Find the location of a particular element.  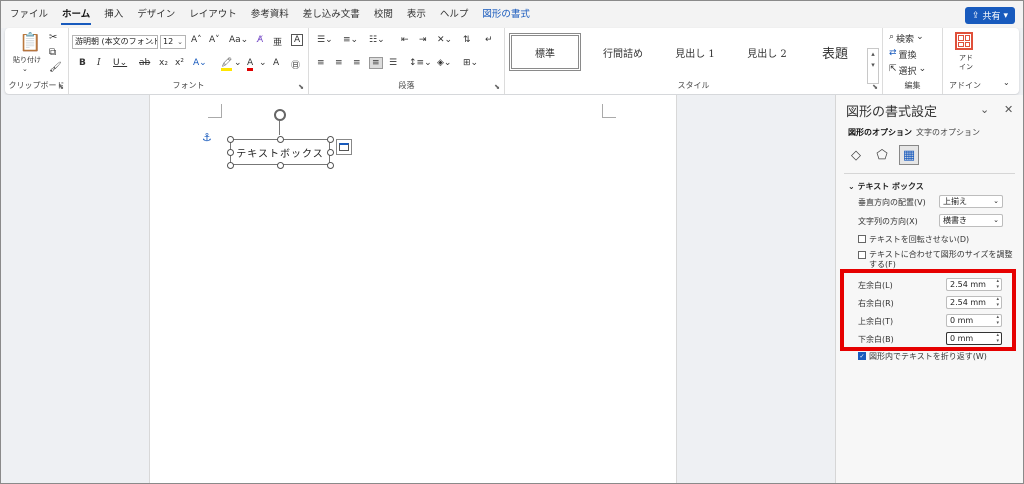

resize-handle-bottom-left is located at coordinates (230, 165).